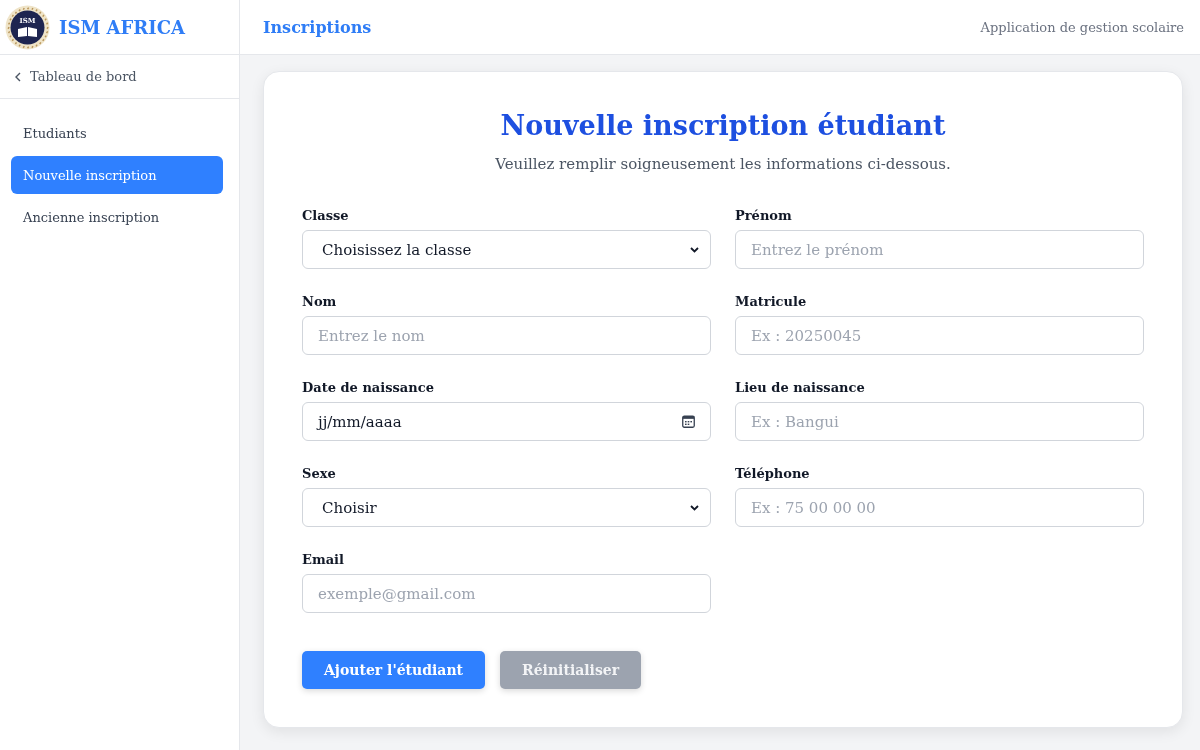 Image resolution: width=1200 pixels, height=750 pixels. What do you see at coordinates (939, 507) in the screenshot?
I see `input-field: Ex : 75 00 00 00` at bounding box center [939, 507].